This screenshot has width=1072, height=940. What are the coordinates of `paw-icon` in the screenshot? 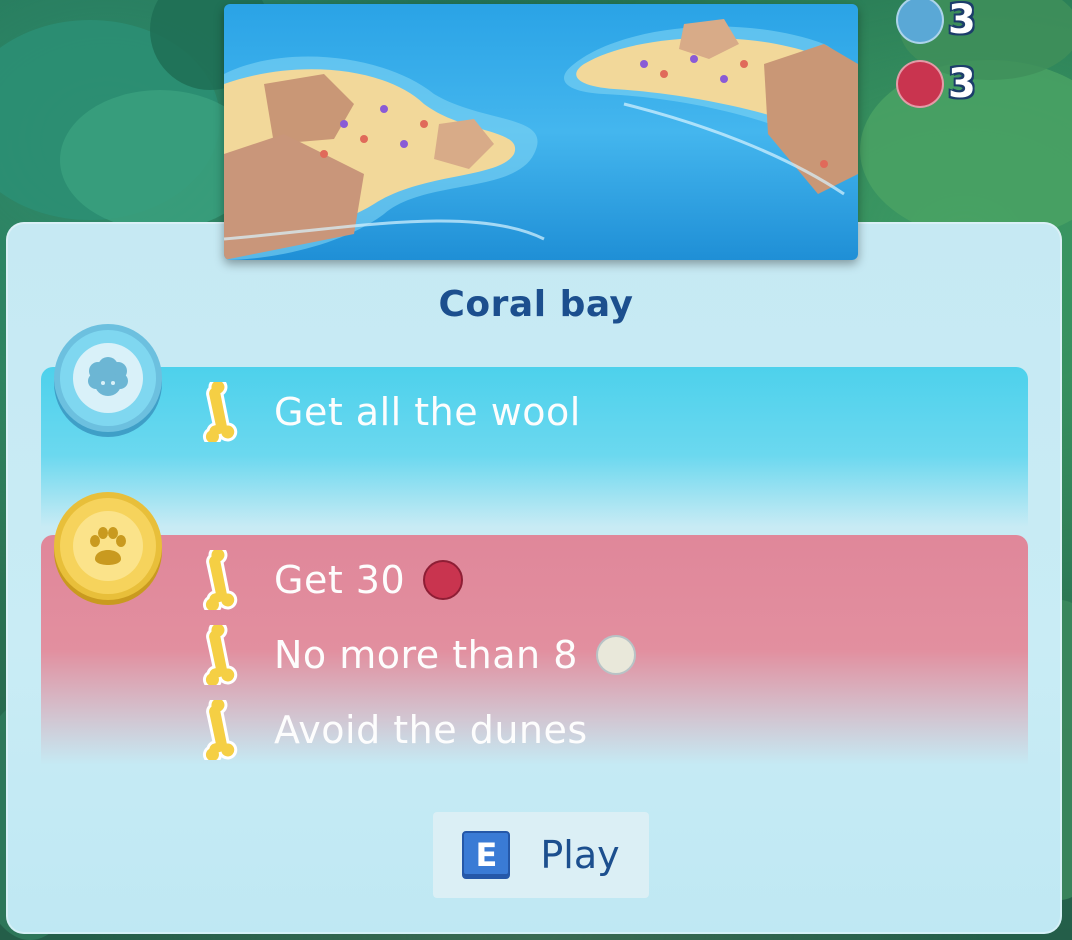 It's located at (108, 546).